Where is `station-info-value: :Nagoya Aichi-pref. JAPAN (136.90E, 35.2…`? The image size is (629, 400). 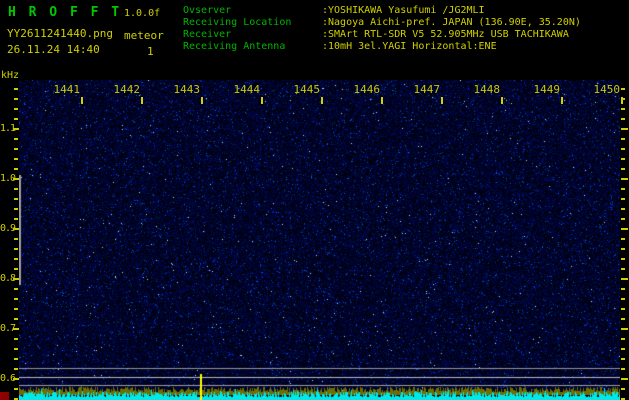 station-info-value: :Nagoya Aichi-pref. JAPAN (136.90E, 35.2… is located at coordinates (451, 22).